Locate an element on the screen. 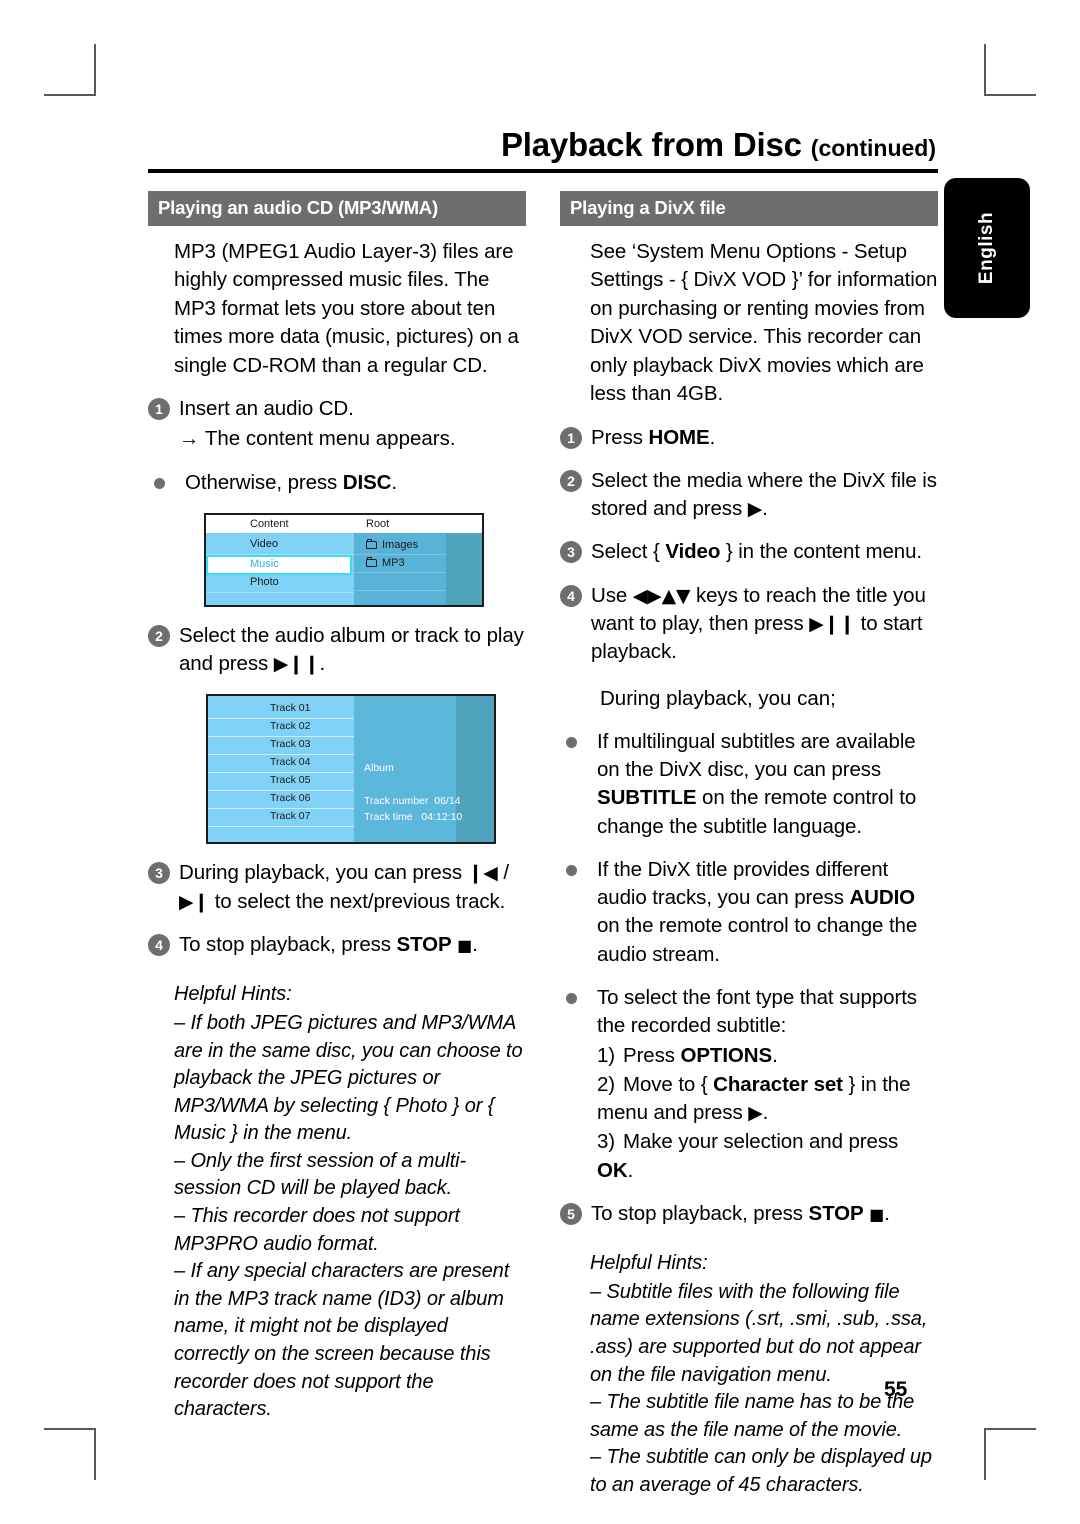  content-menu-left-pane: Video Music Photo is located at coordinates (280, 568).